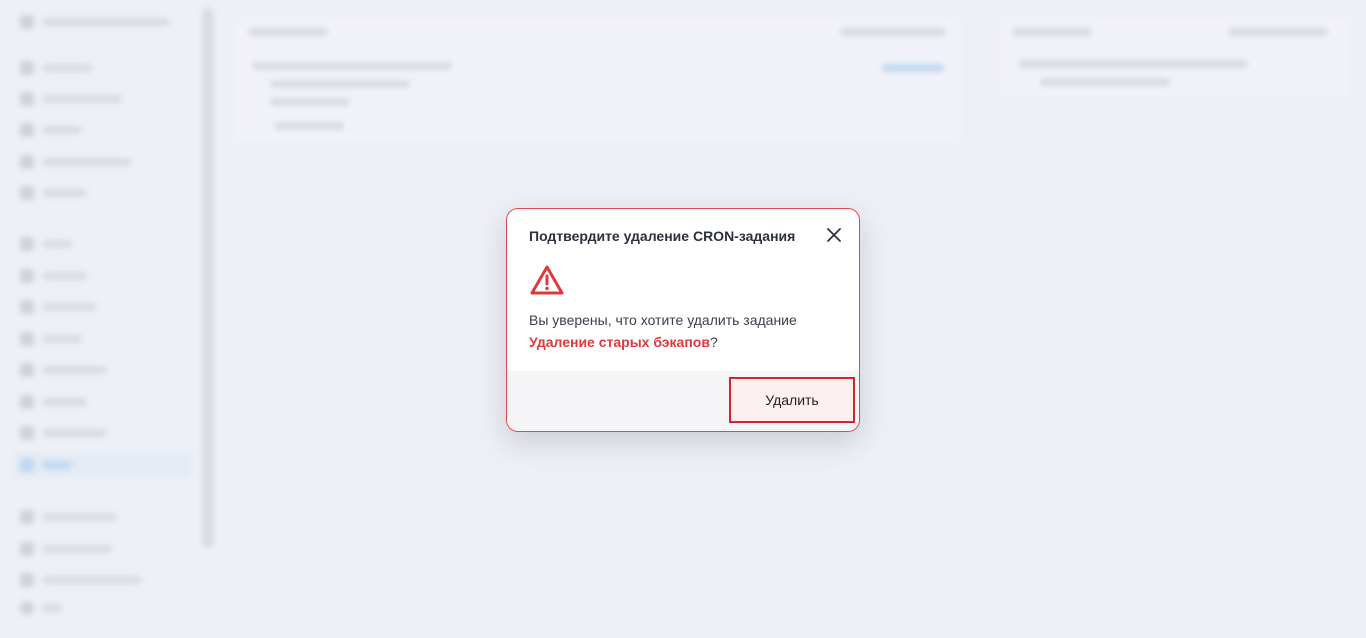  I want to click on close-icon, so click(834, 235).